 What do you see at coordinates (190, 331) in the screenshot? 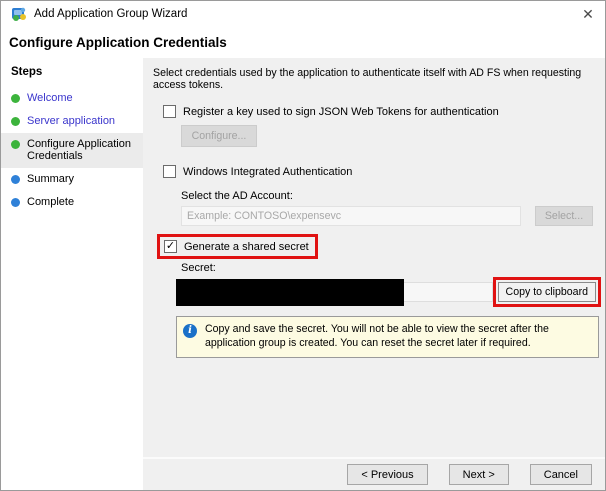
I see `info-icon: i` at bounding box center [190, 331].